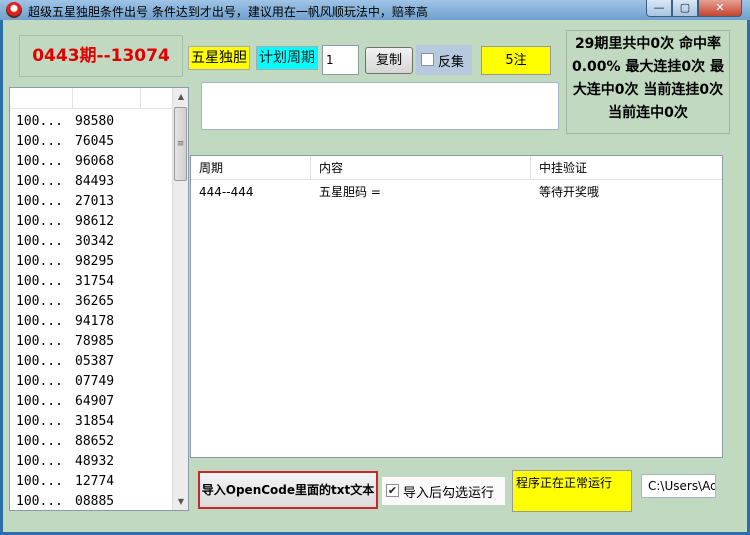 Image resolution: width=750 pixels, height=535 pixels. I want to click on path-field: C:\Users\Ad, so click(678, 486).